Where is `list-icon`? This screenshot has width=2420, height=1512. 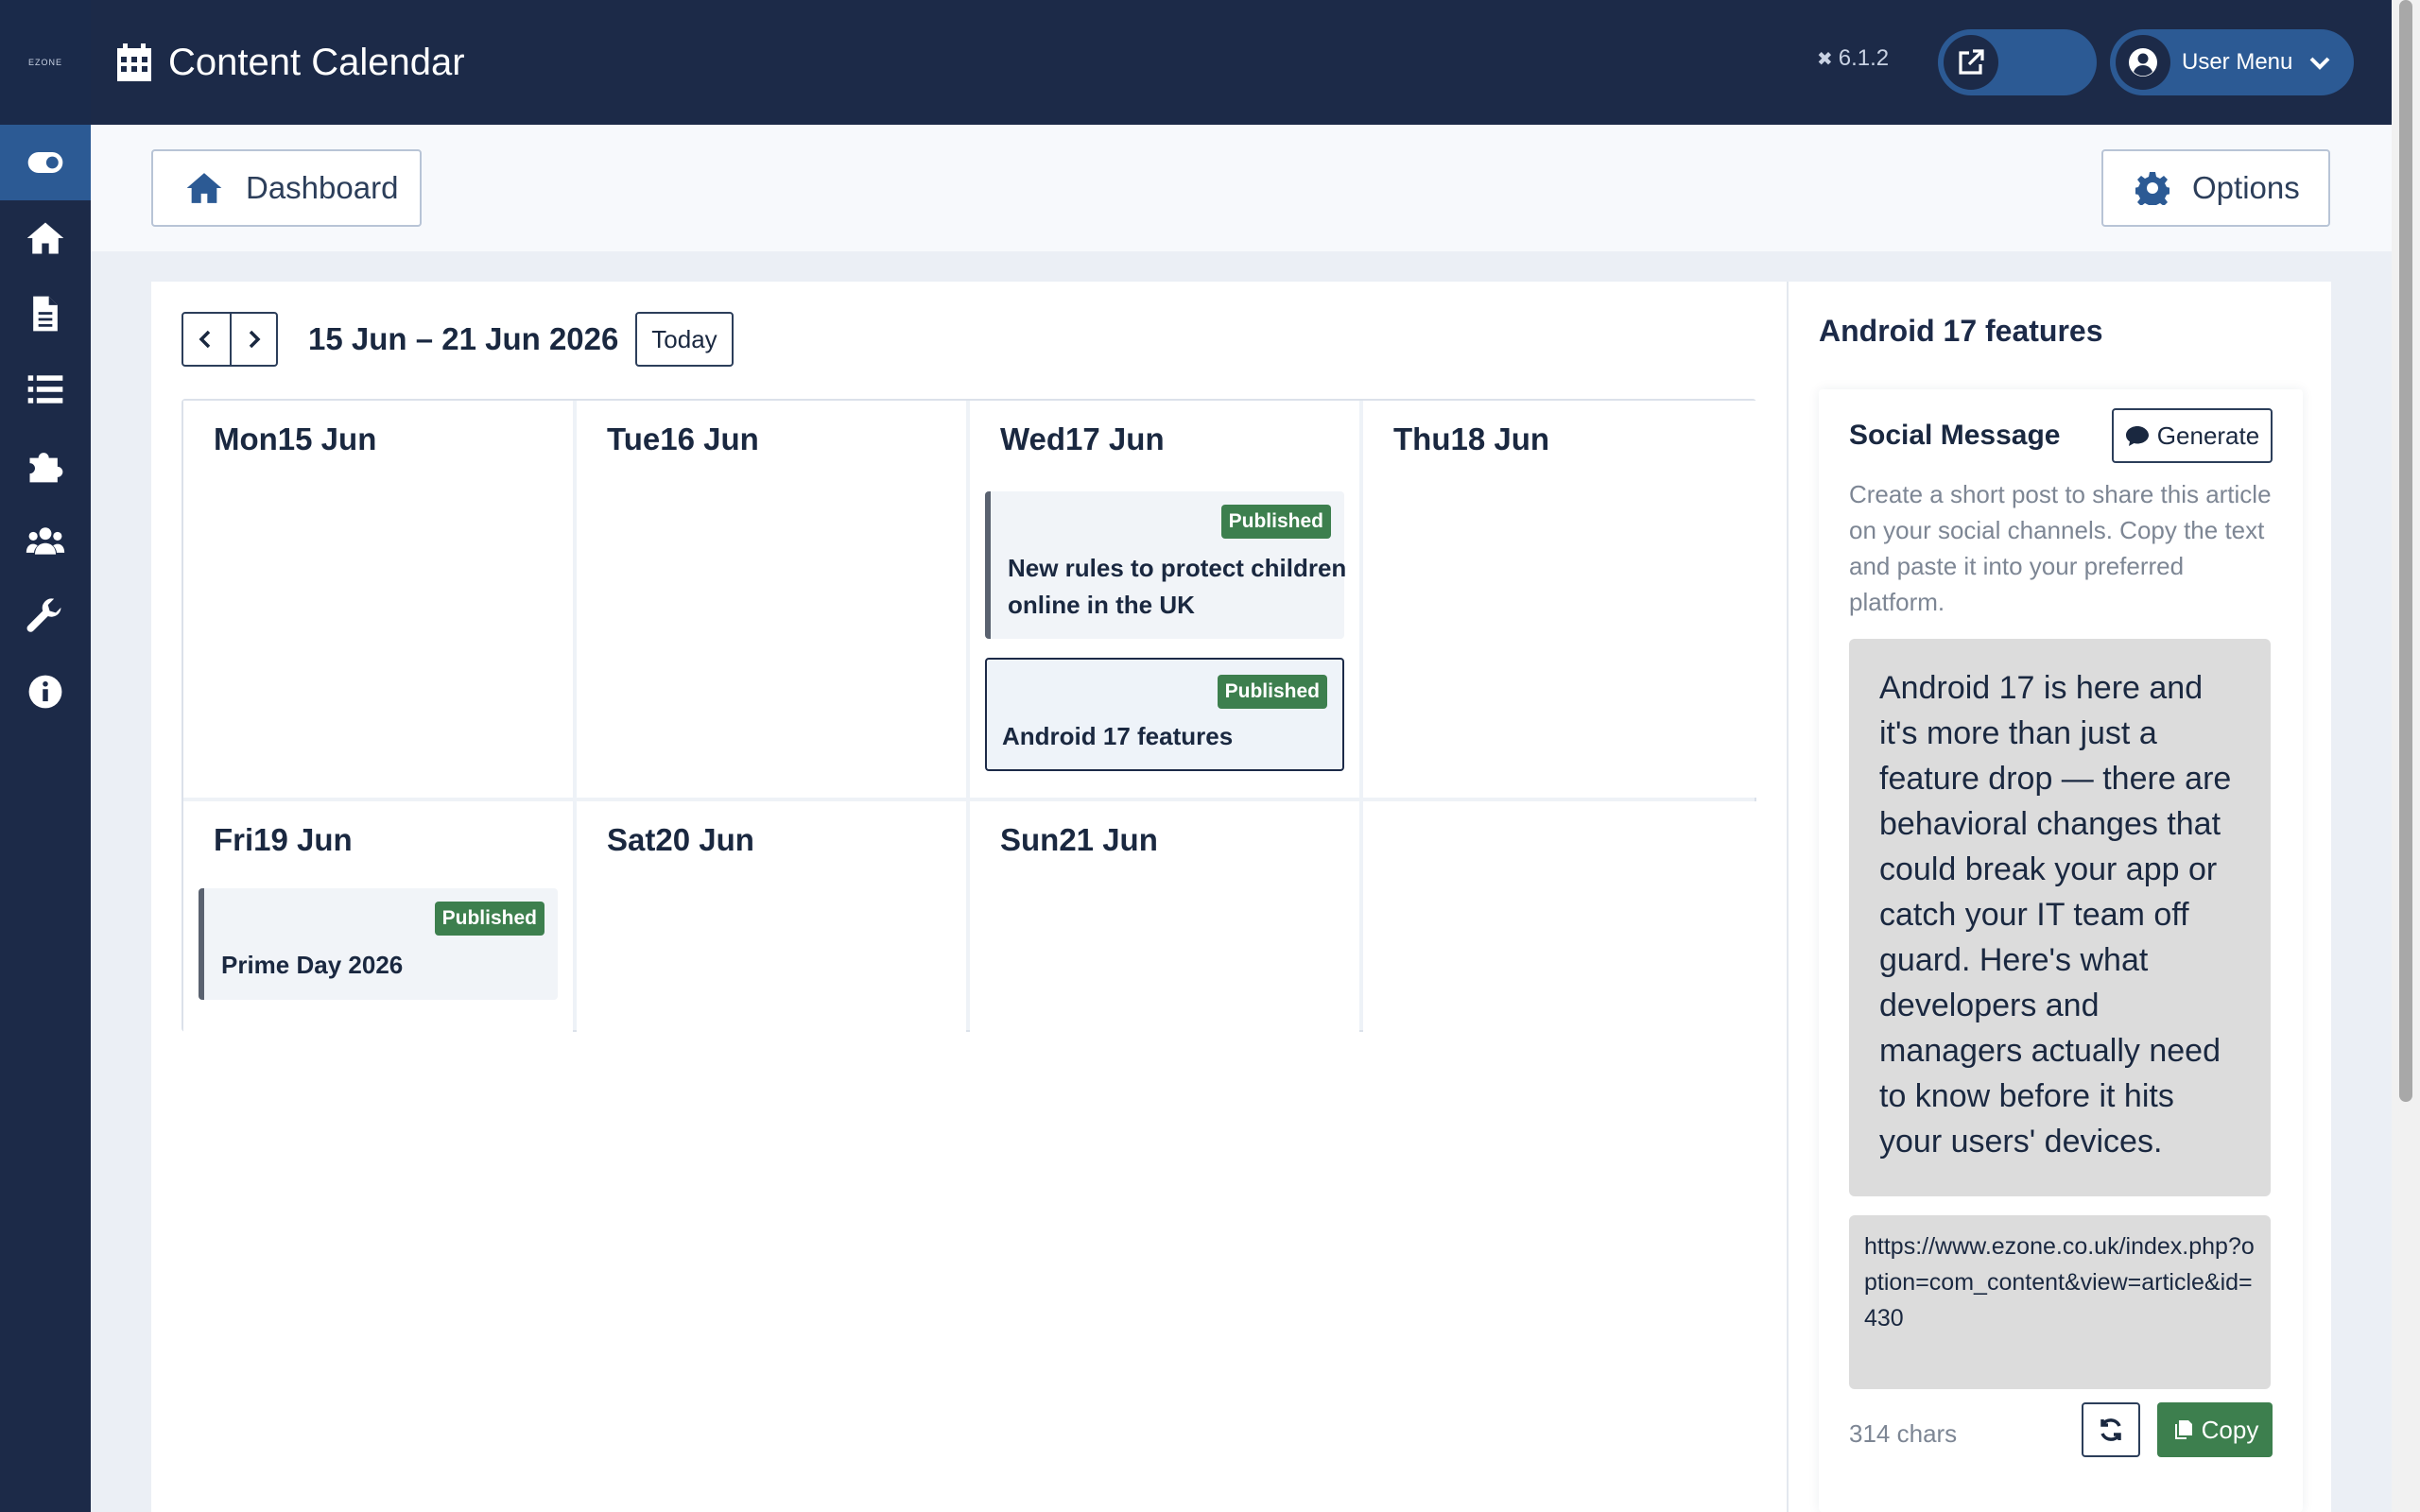 list-icon is located at coordinates (45, 389).